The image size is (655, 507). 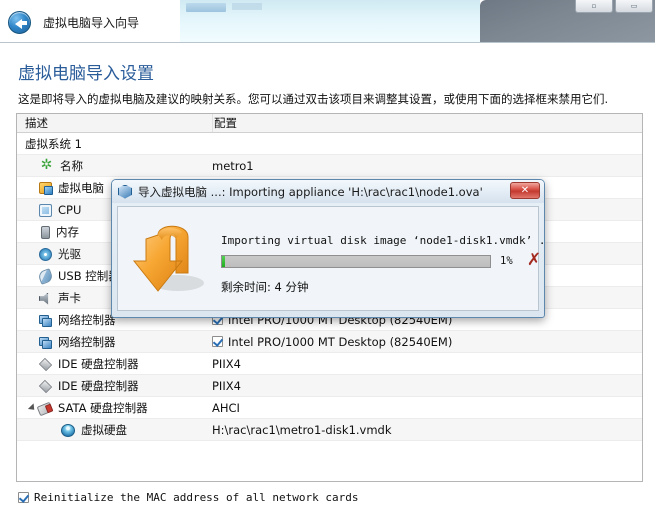 What do you see at coordinates (114, 166) in the screenshot?
I see `row-description-cell: ✲ 名称` at bounding box center [114, 166].